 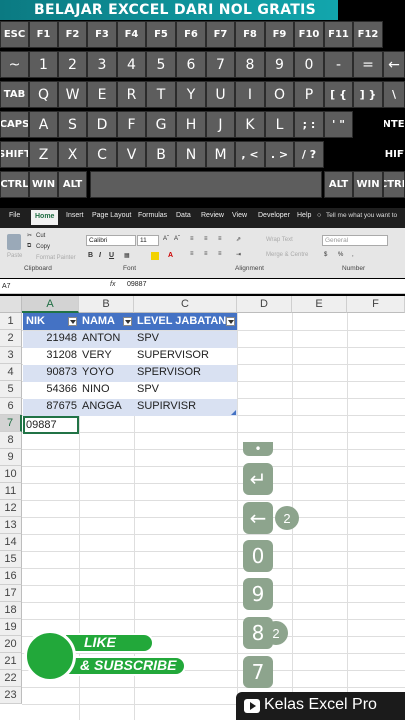 What do you see at coordinates (111, 240) in the screenshot?
I see `font-name-select: Calibri` at bounding box center [111, 240].